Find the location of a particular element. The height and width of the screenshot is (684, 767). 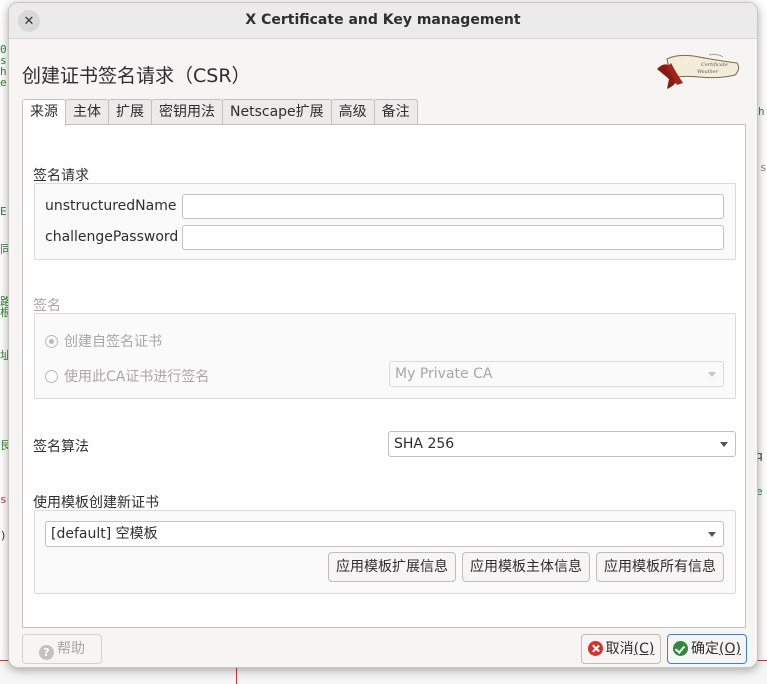

signing-heading: 签名 is located at coordinates (47, 306).